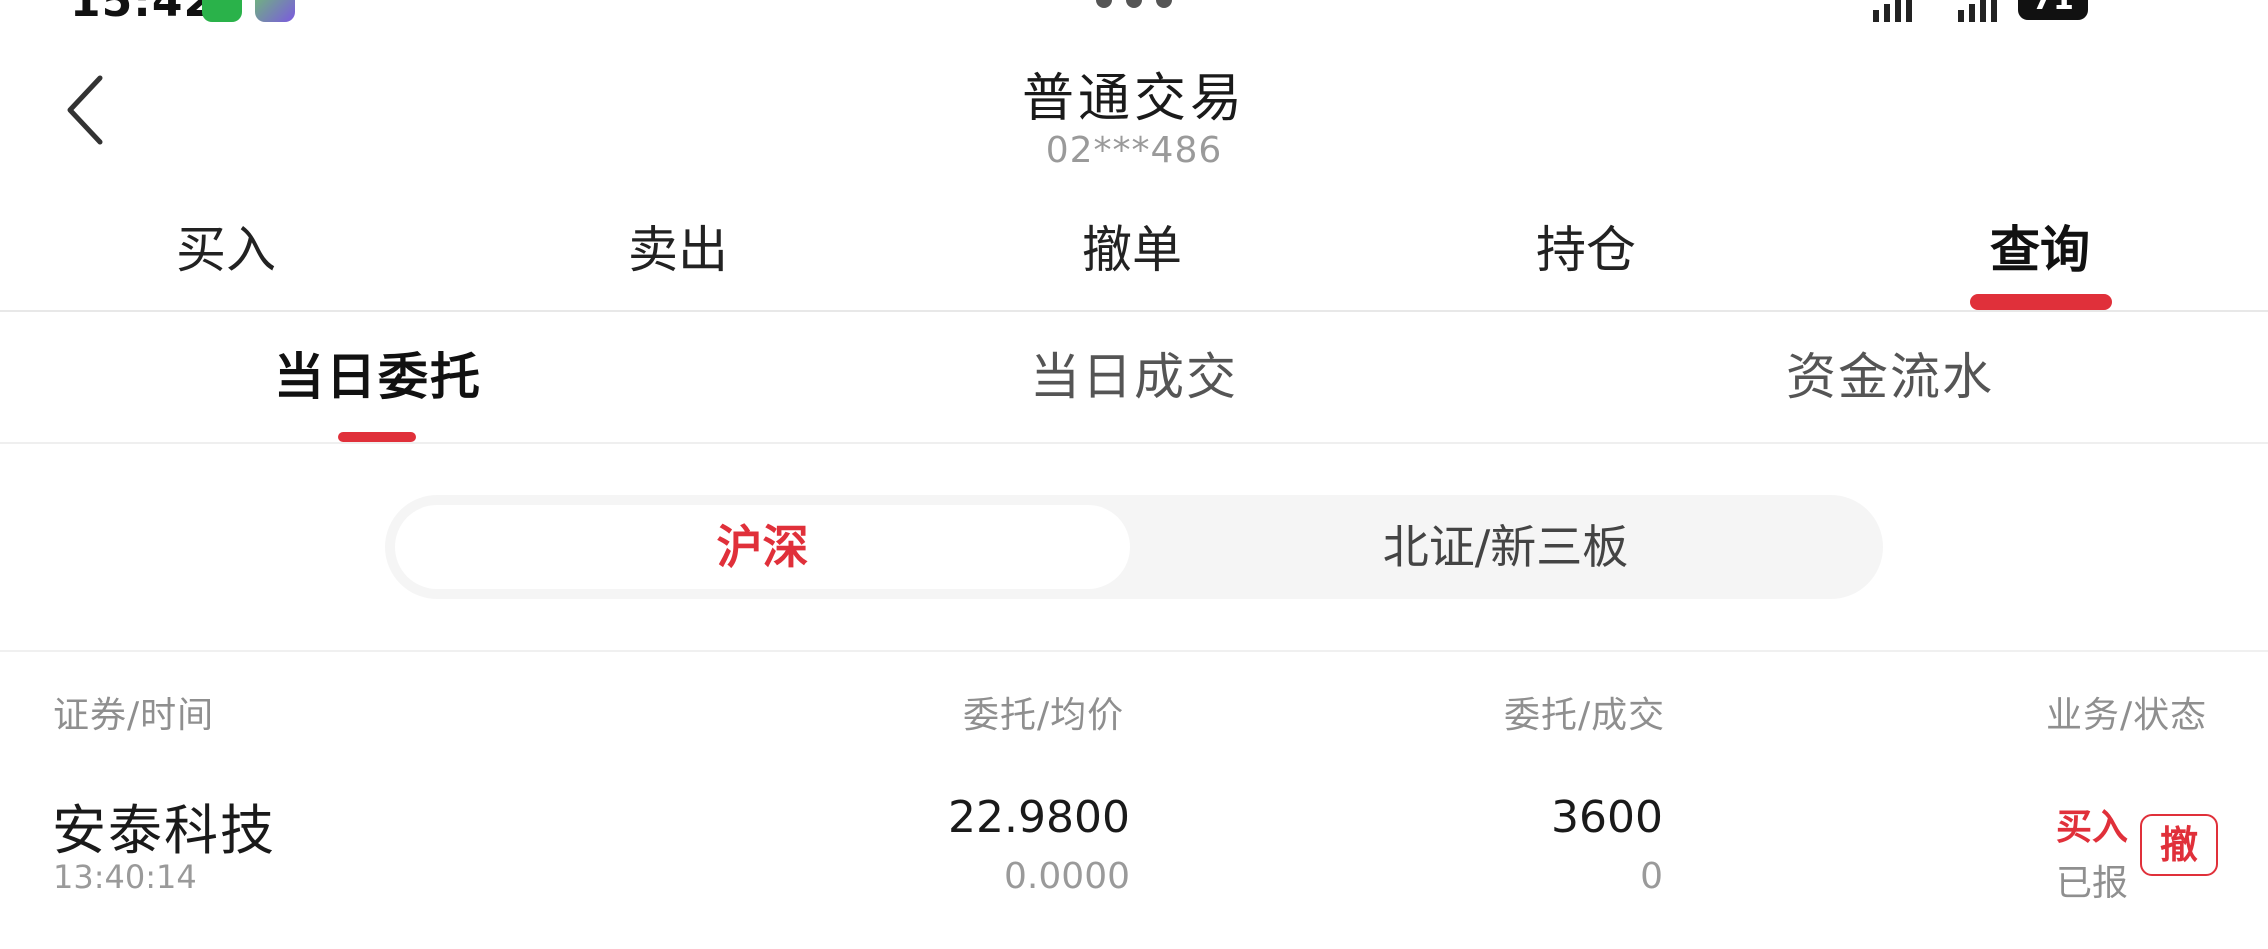 The height and width of the screenshot is (949, 2268). I want to click on subtab-today-trades: 当日成交, so click(1134, 377).